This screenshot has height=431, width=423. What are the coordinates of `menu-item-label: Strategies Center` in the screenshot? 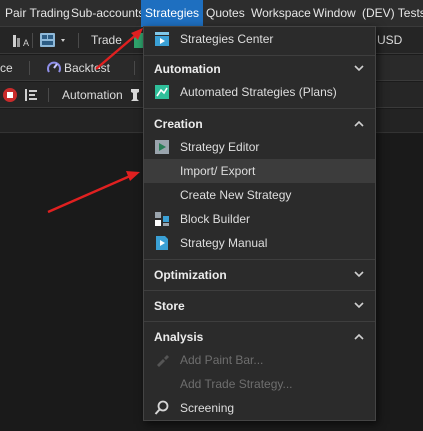 It's located at (227, 39).